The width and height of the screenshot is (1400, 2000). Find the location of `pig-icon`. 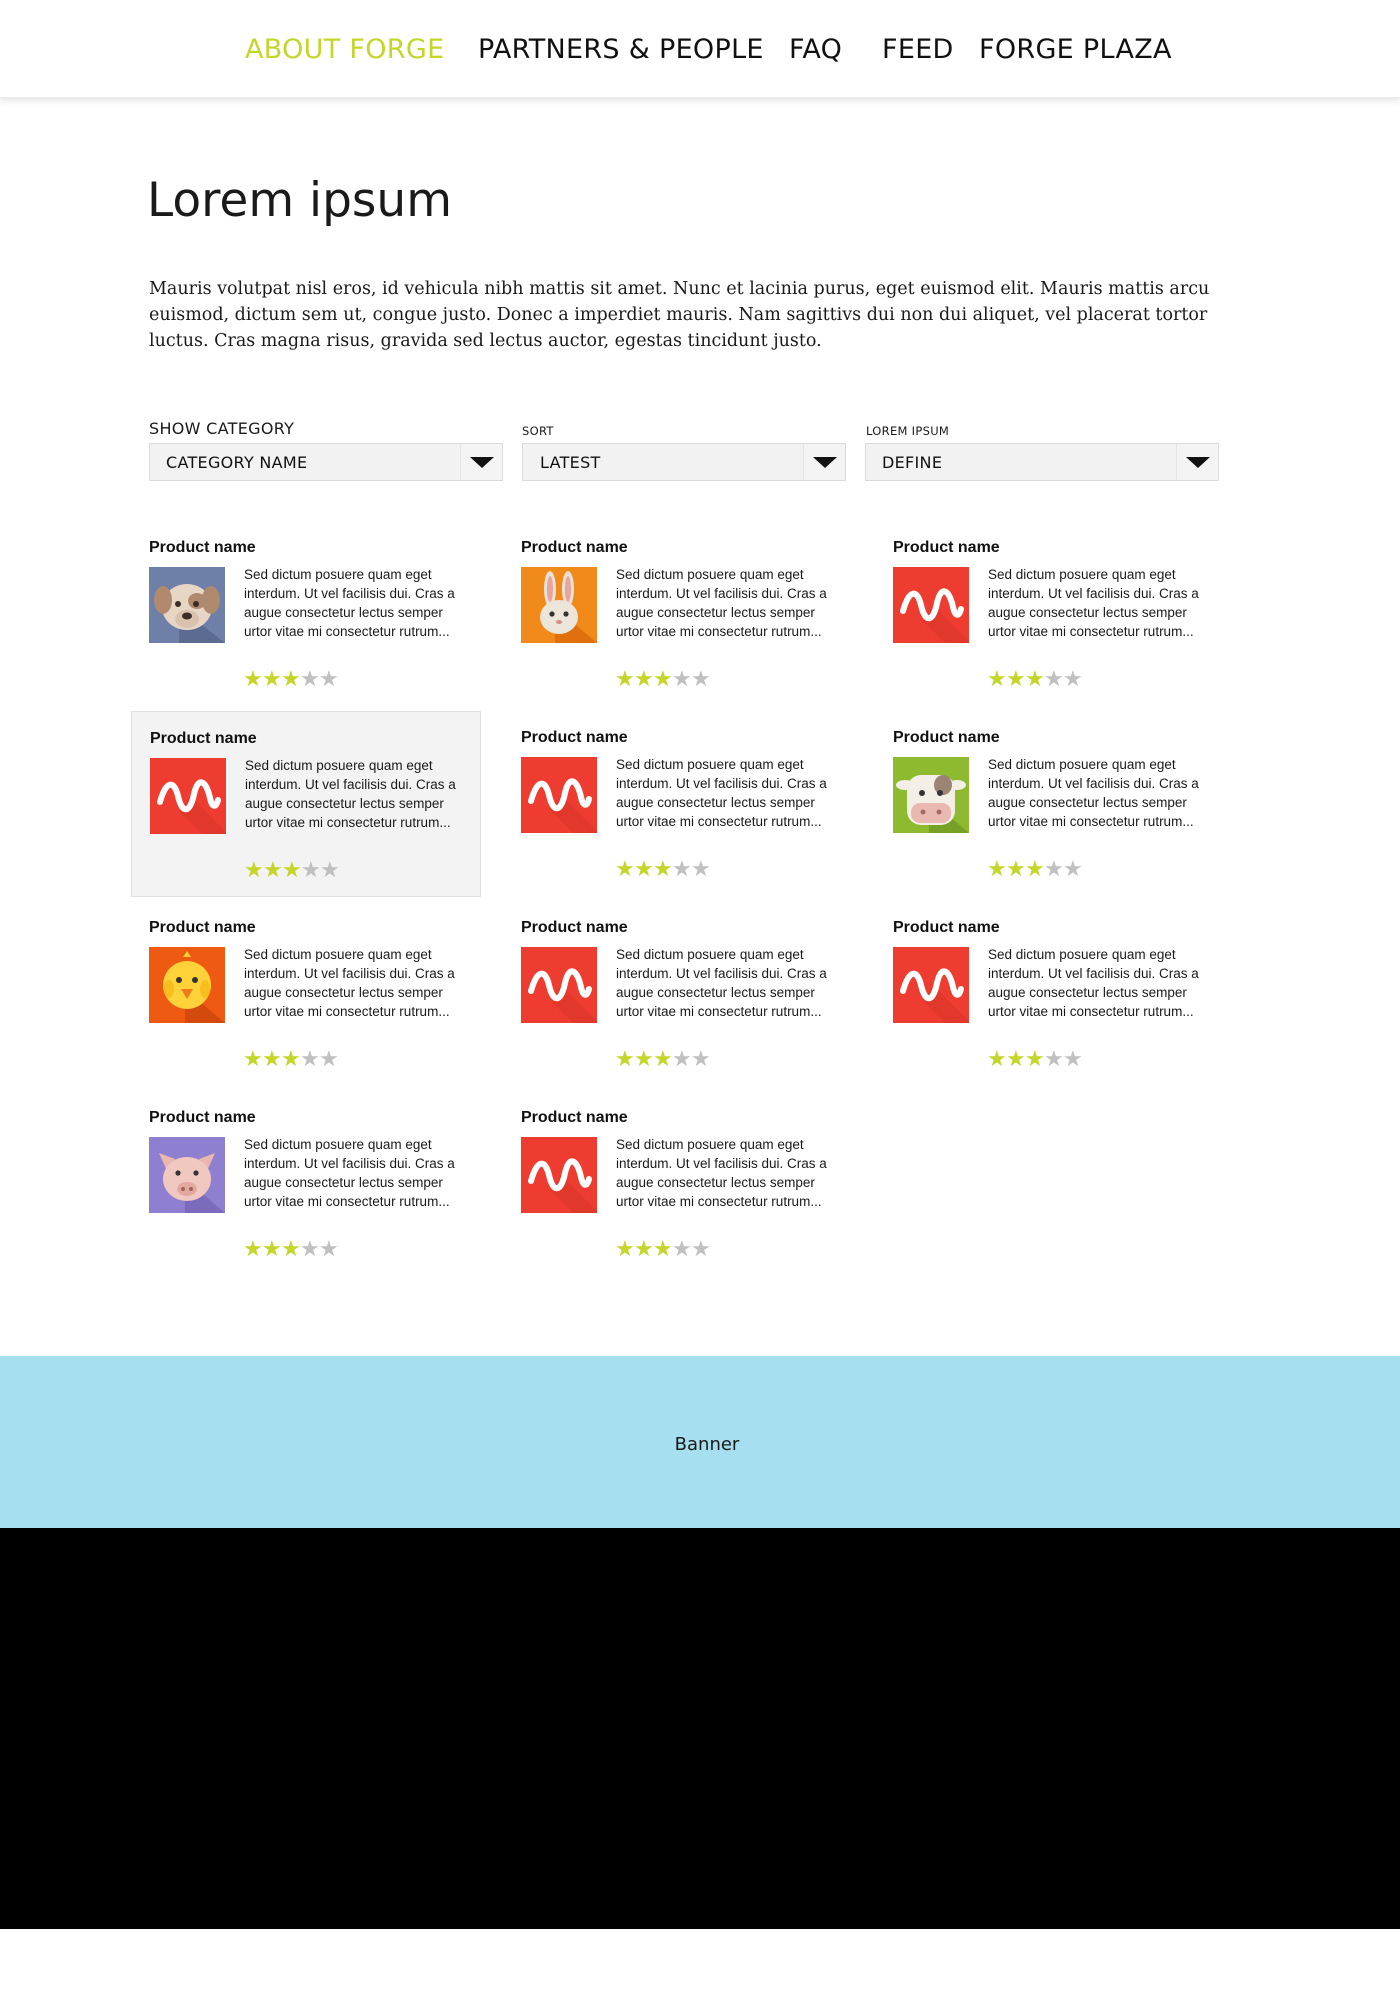

pig-icon is located at coordinates (187, 1175).